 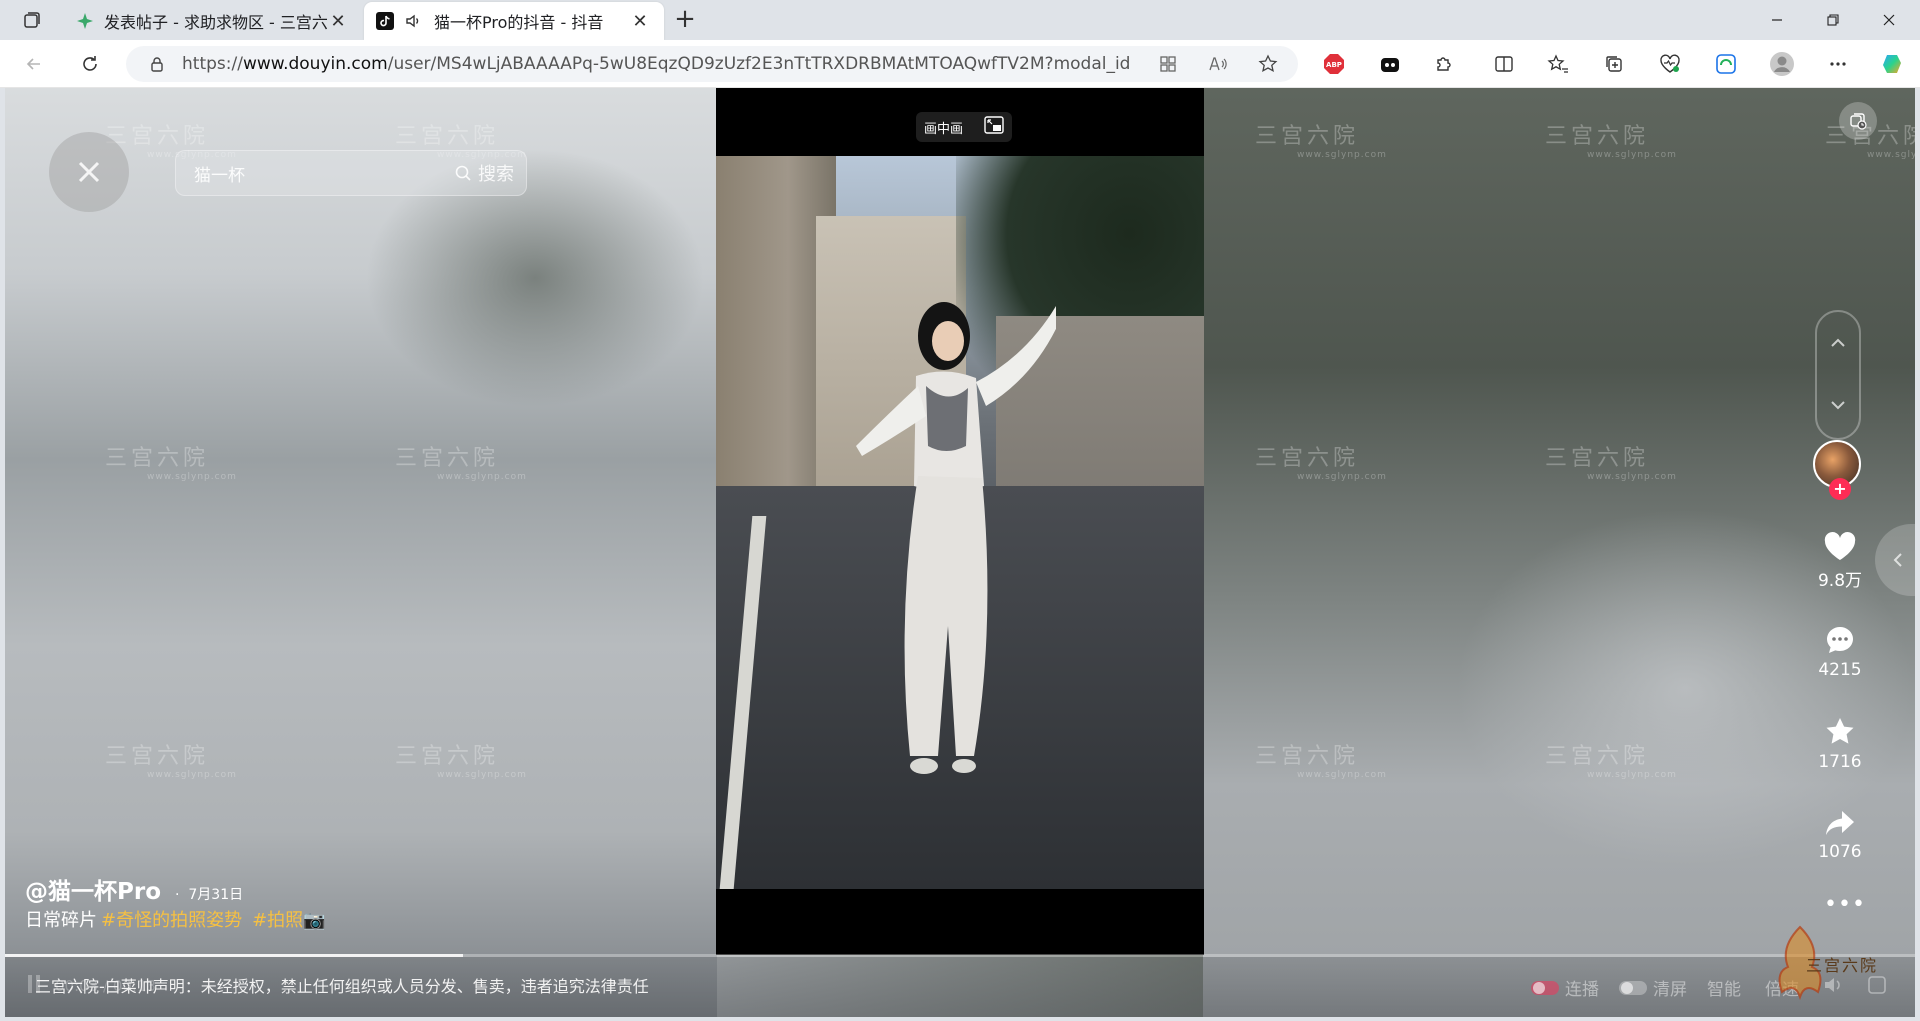 What do you see at coordinates (1840, 762) in the screenshot?
I see `favorite-count: 1716` at bounding box center [1840, 762].